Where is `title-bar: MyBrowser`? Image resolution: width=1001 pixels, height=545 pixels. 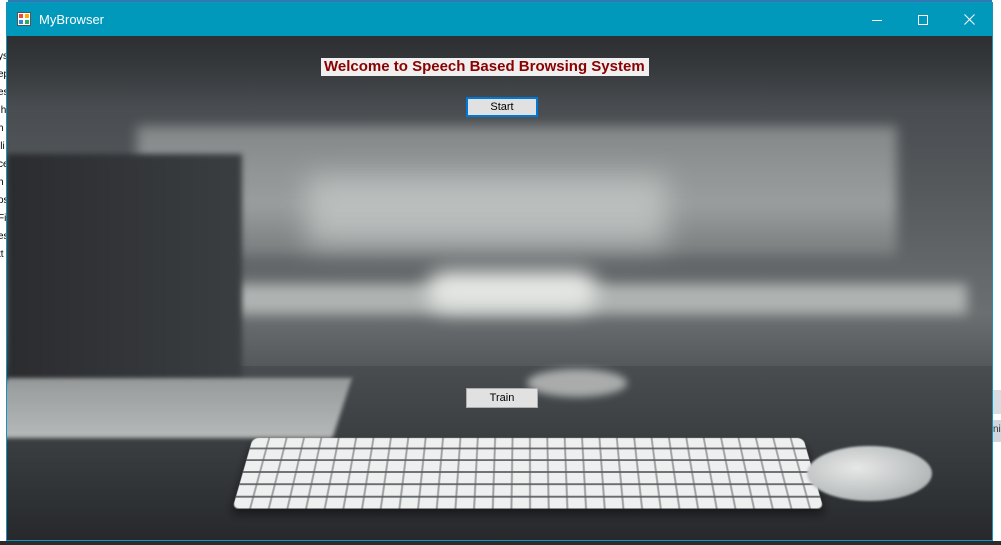 title-bar: MyBrowser is located at coordinates (499, 19).